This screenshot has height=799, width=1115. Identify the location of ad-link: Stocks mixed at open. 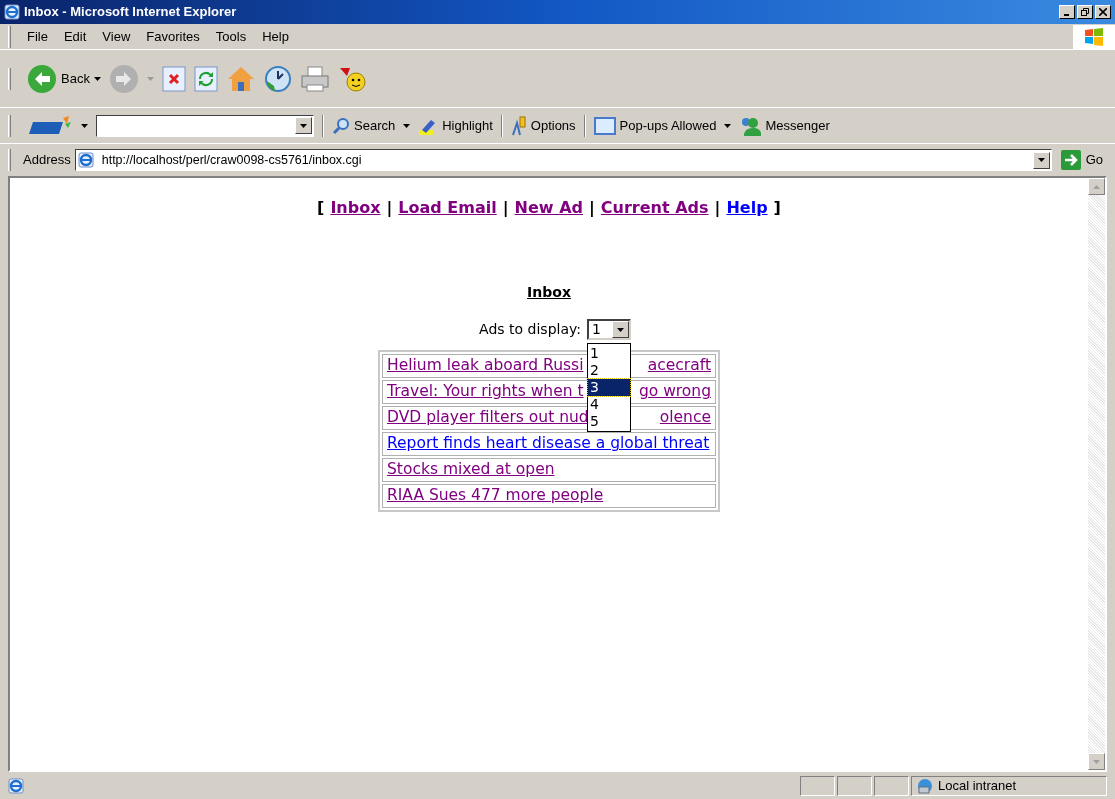
(471, 470).